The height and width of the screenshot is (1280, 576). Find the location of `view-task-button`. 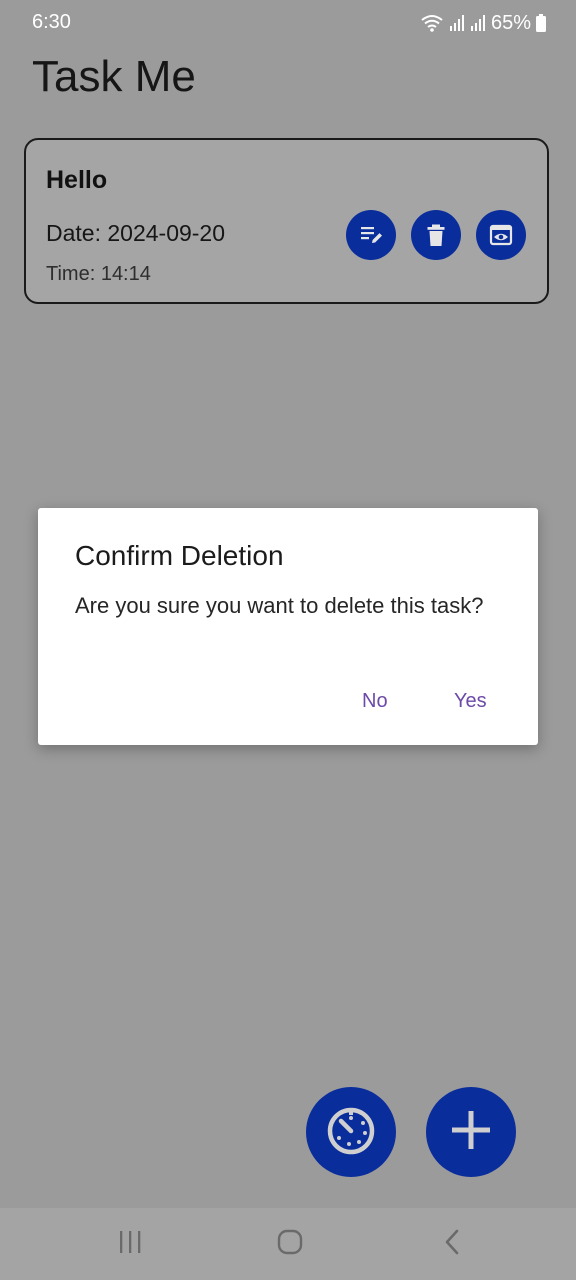

view-task-button is located at coordinates (501, 235).